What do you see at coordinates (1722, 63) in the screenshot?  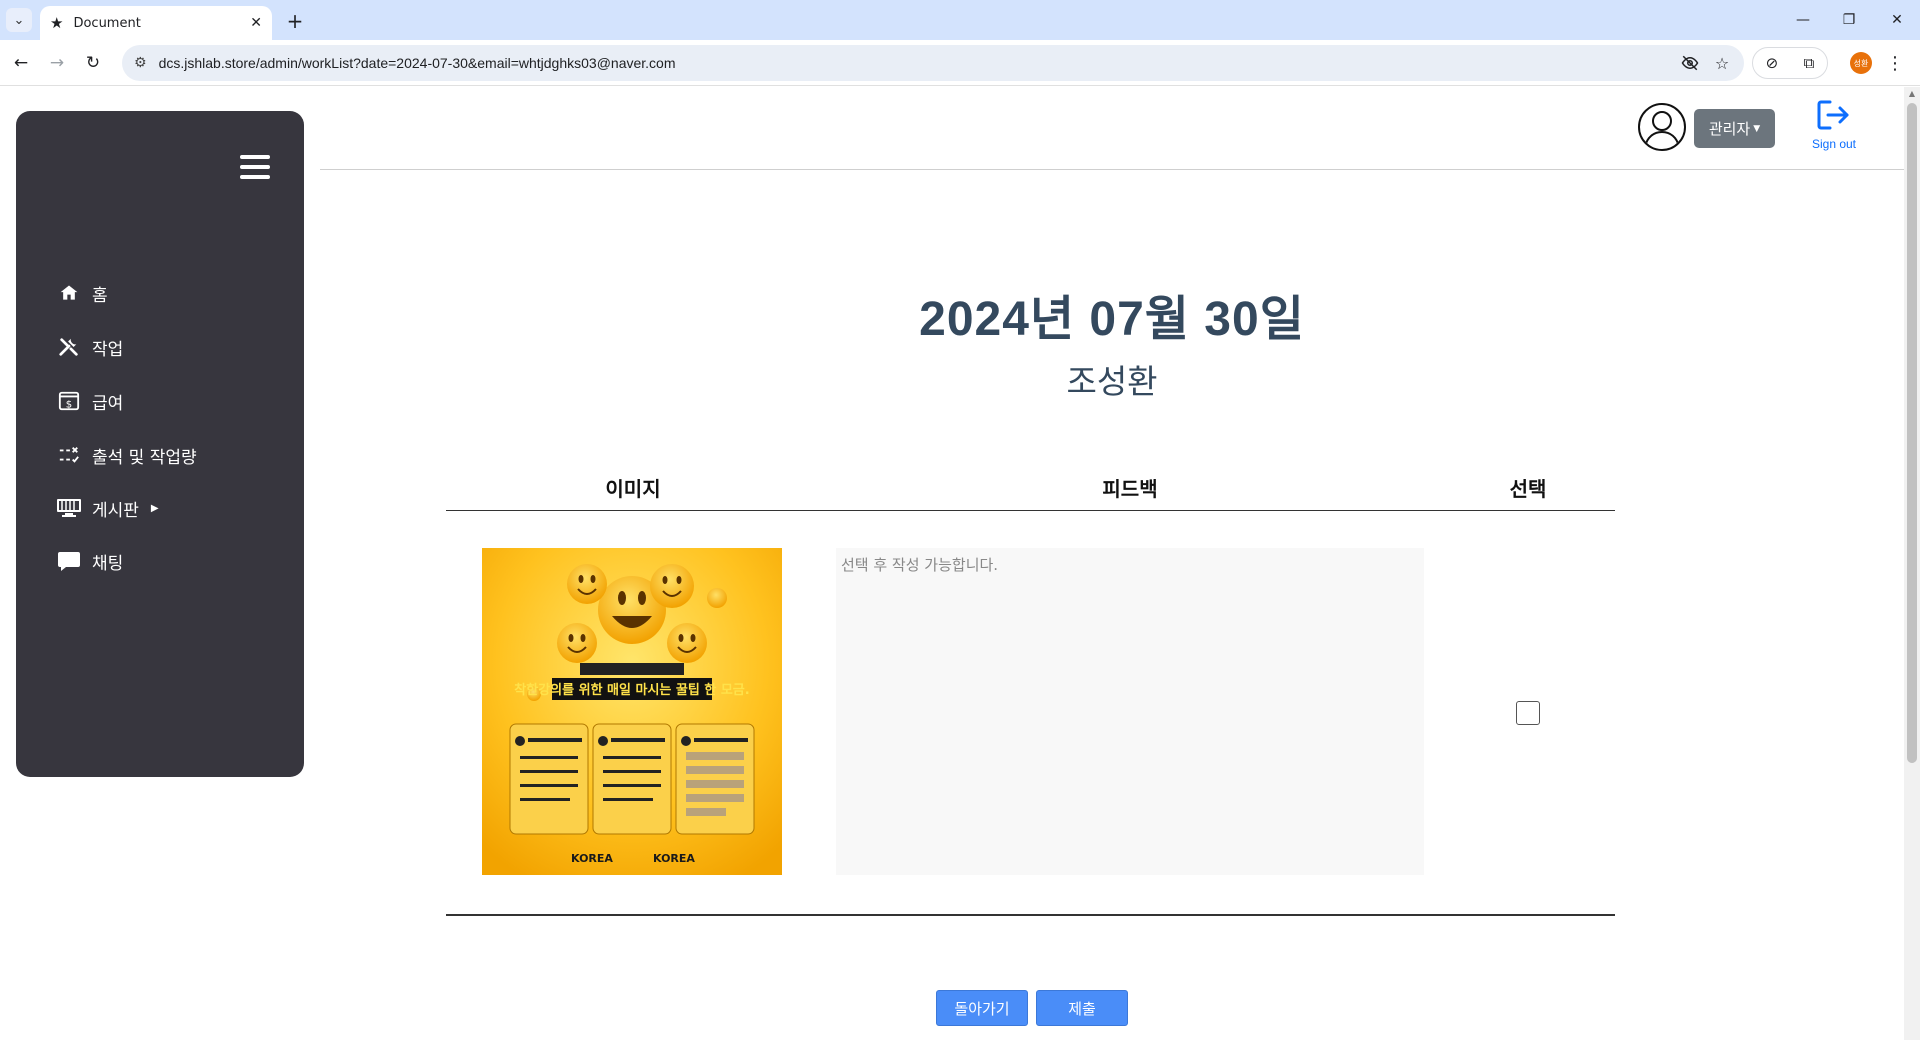 I see `bookmark-star-icon: ☆` at bounding box center [1722, 63].